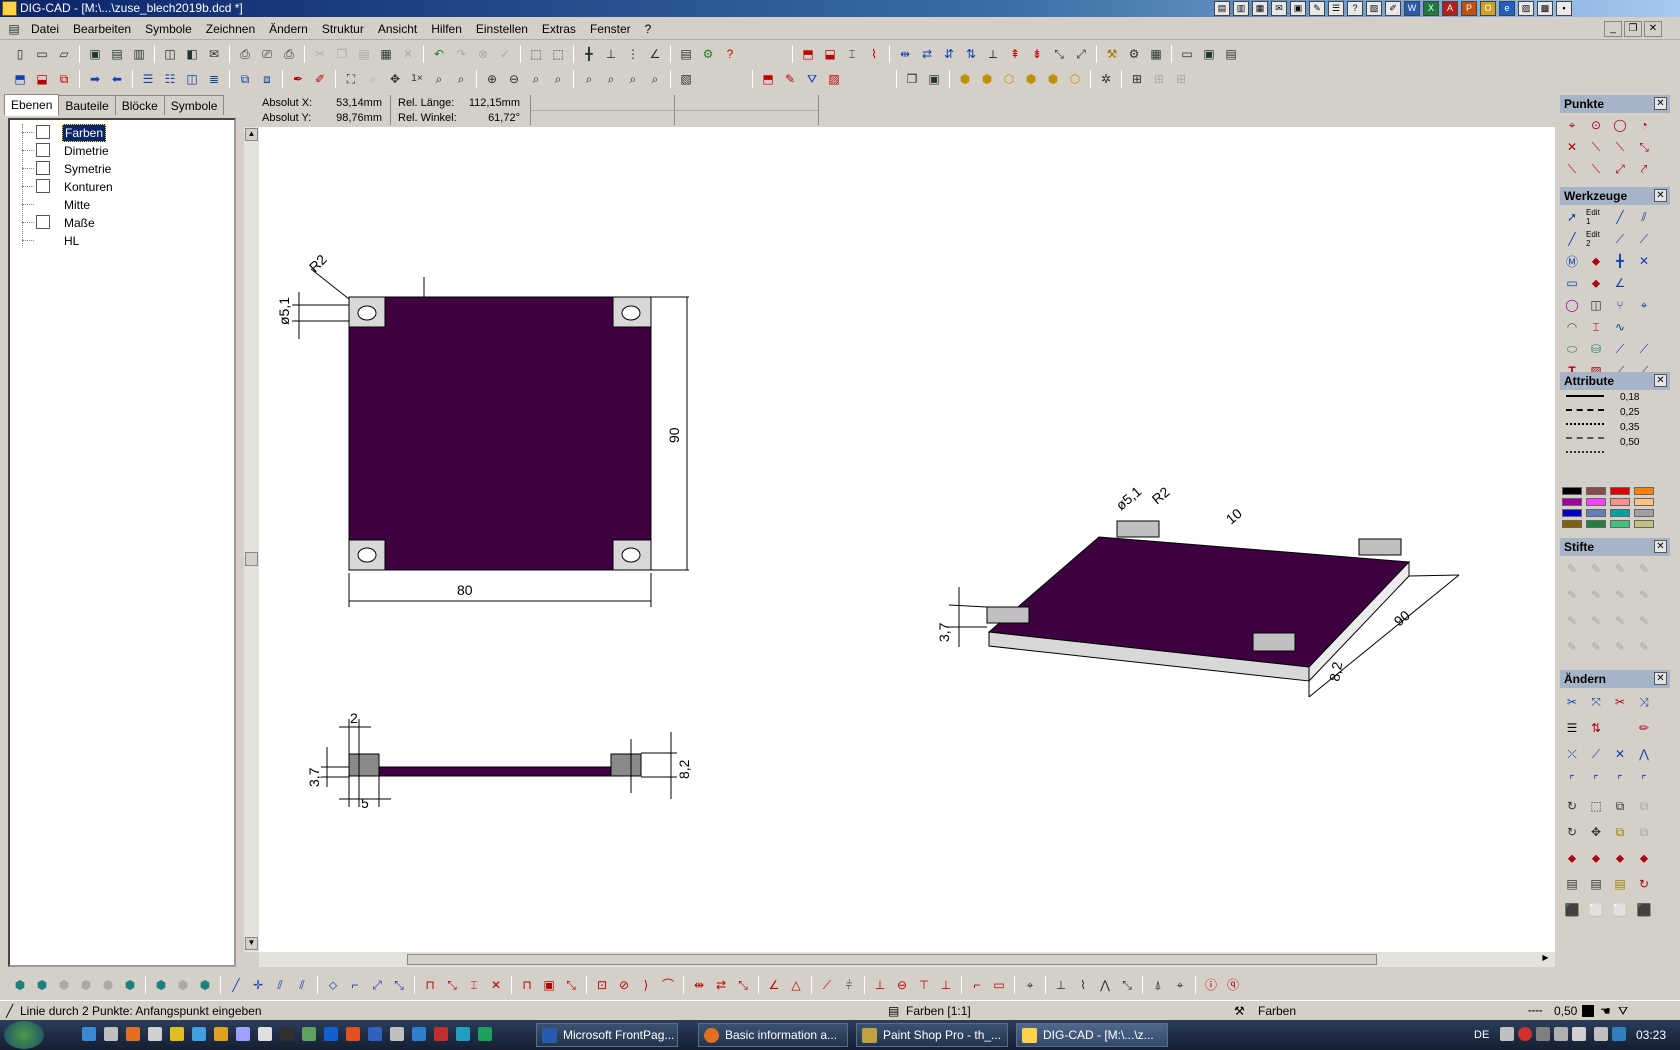  Describe the element at coordinates (1279, 8) in the screenshot. I see `mail-icon: ✉` at that location.